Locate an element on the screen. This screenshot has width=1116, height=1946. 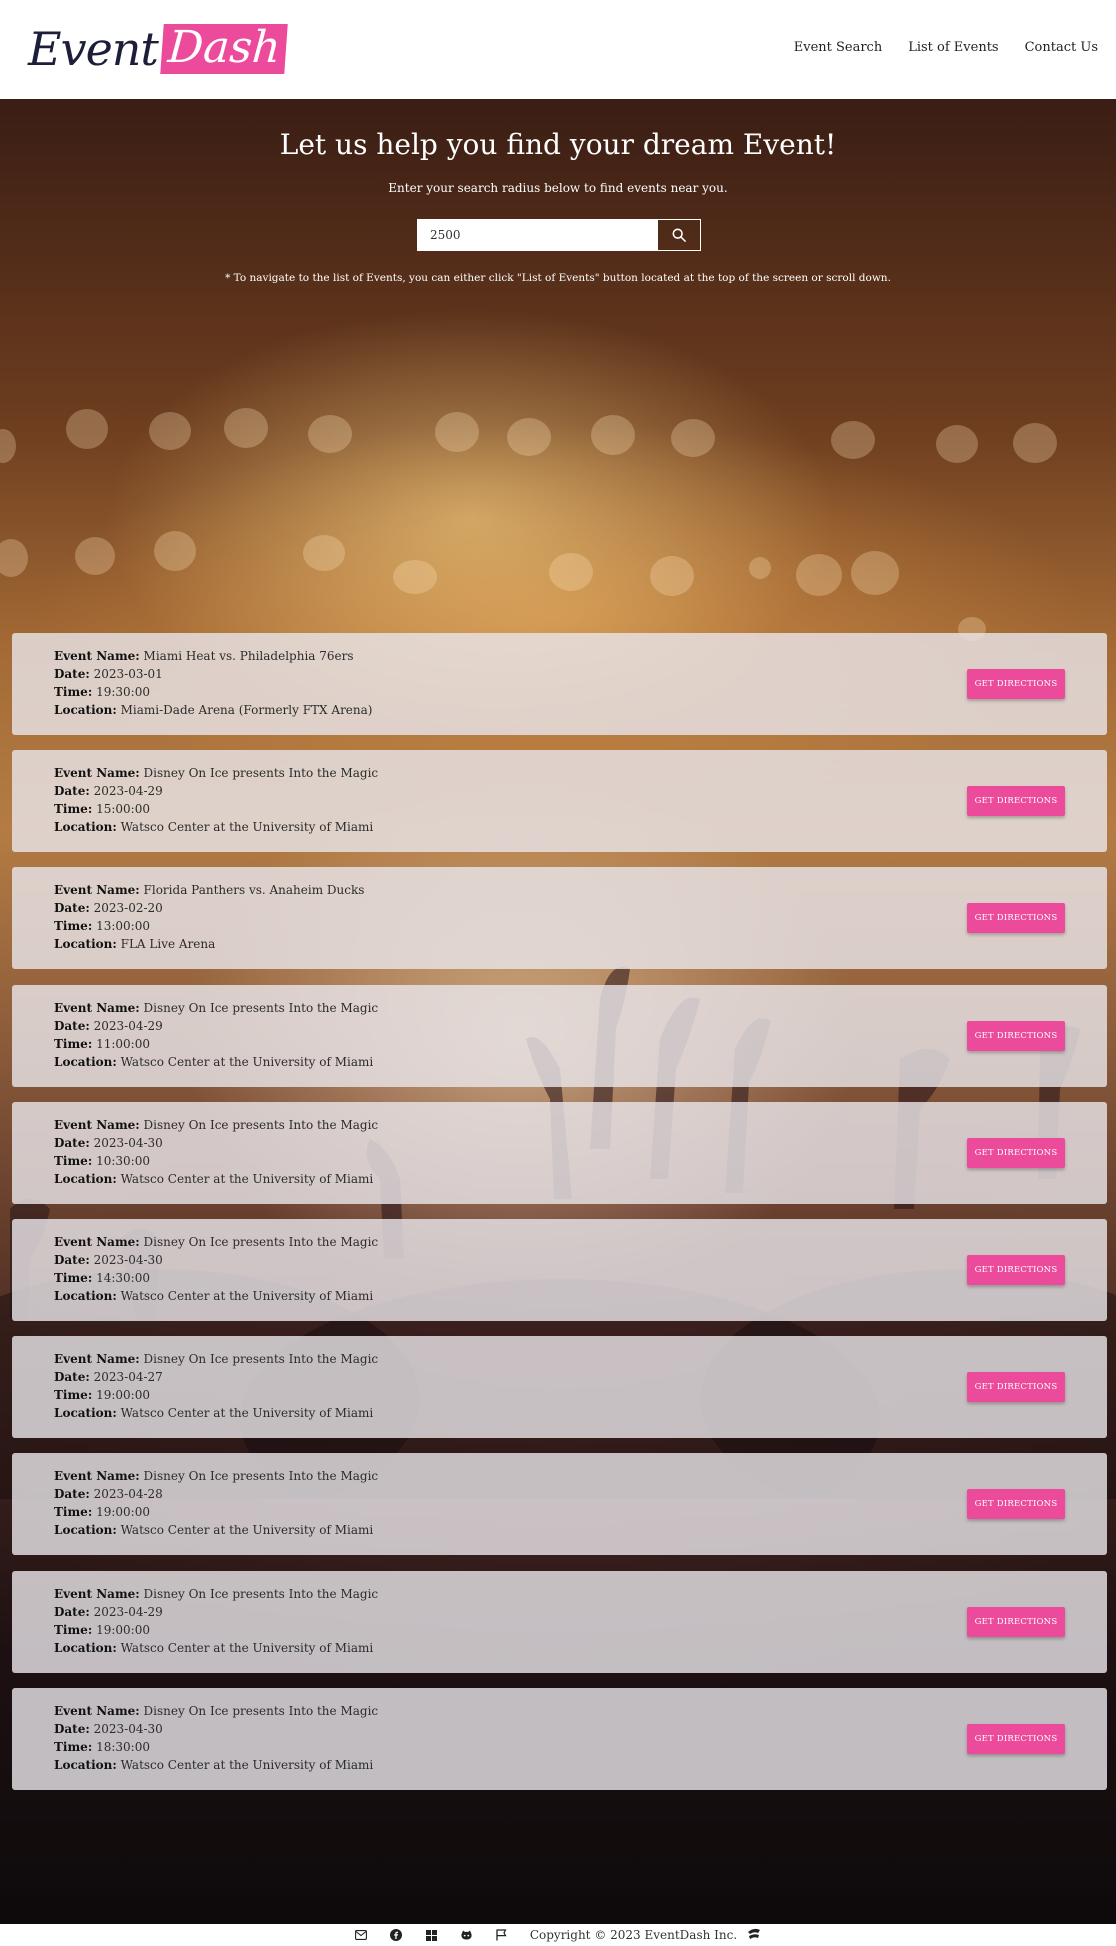
event-location-value: FLA Live Arena is located at coordinates (168, 944).